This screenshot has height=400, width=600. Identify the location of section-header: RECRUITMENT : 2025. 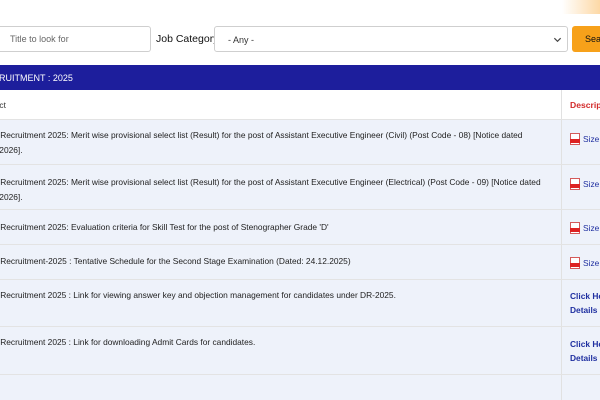
(300, 77).